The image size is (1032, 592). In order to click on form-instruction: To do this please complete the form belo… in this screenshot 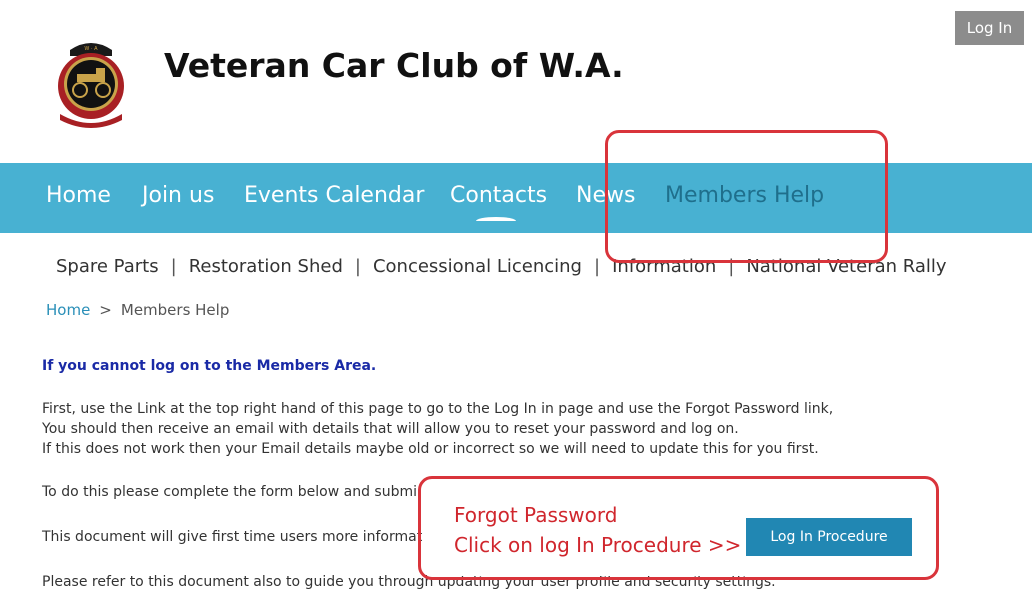, I will do `click(229, 492)`.